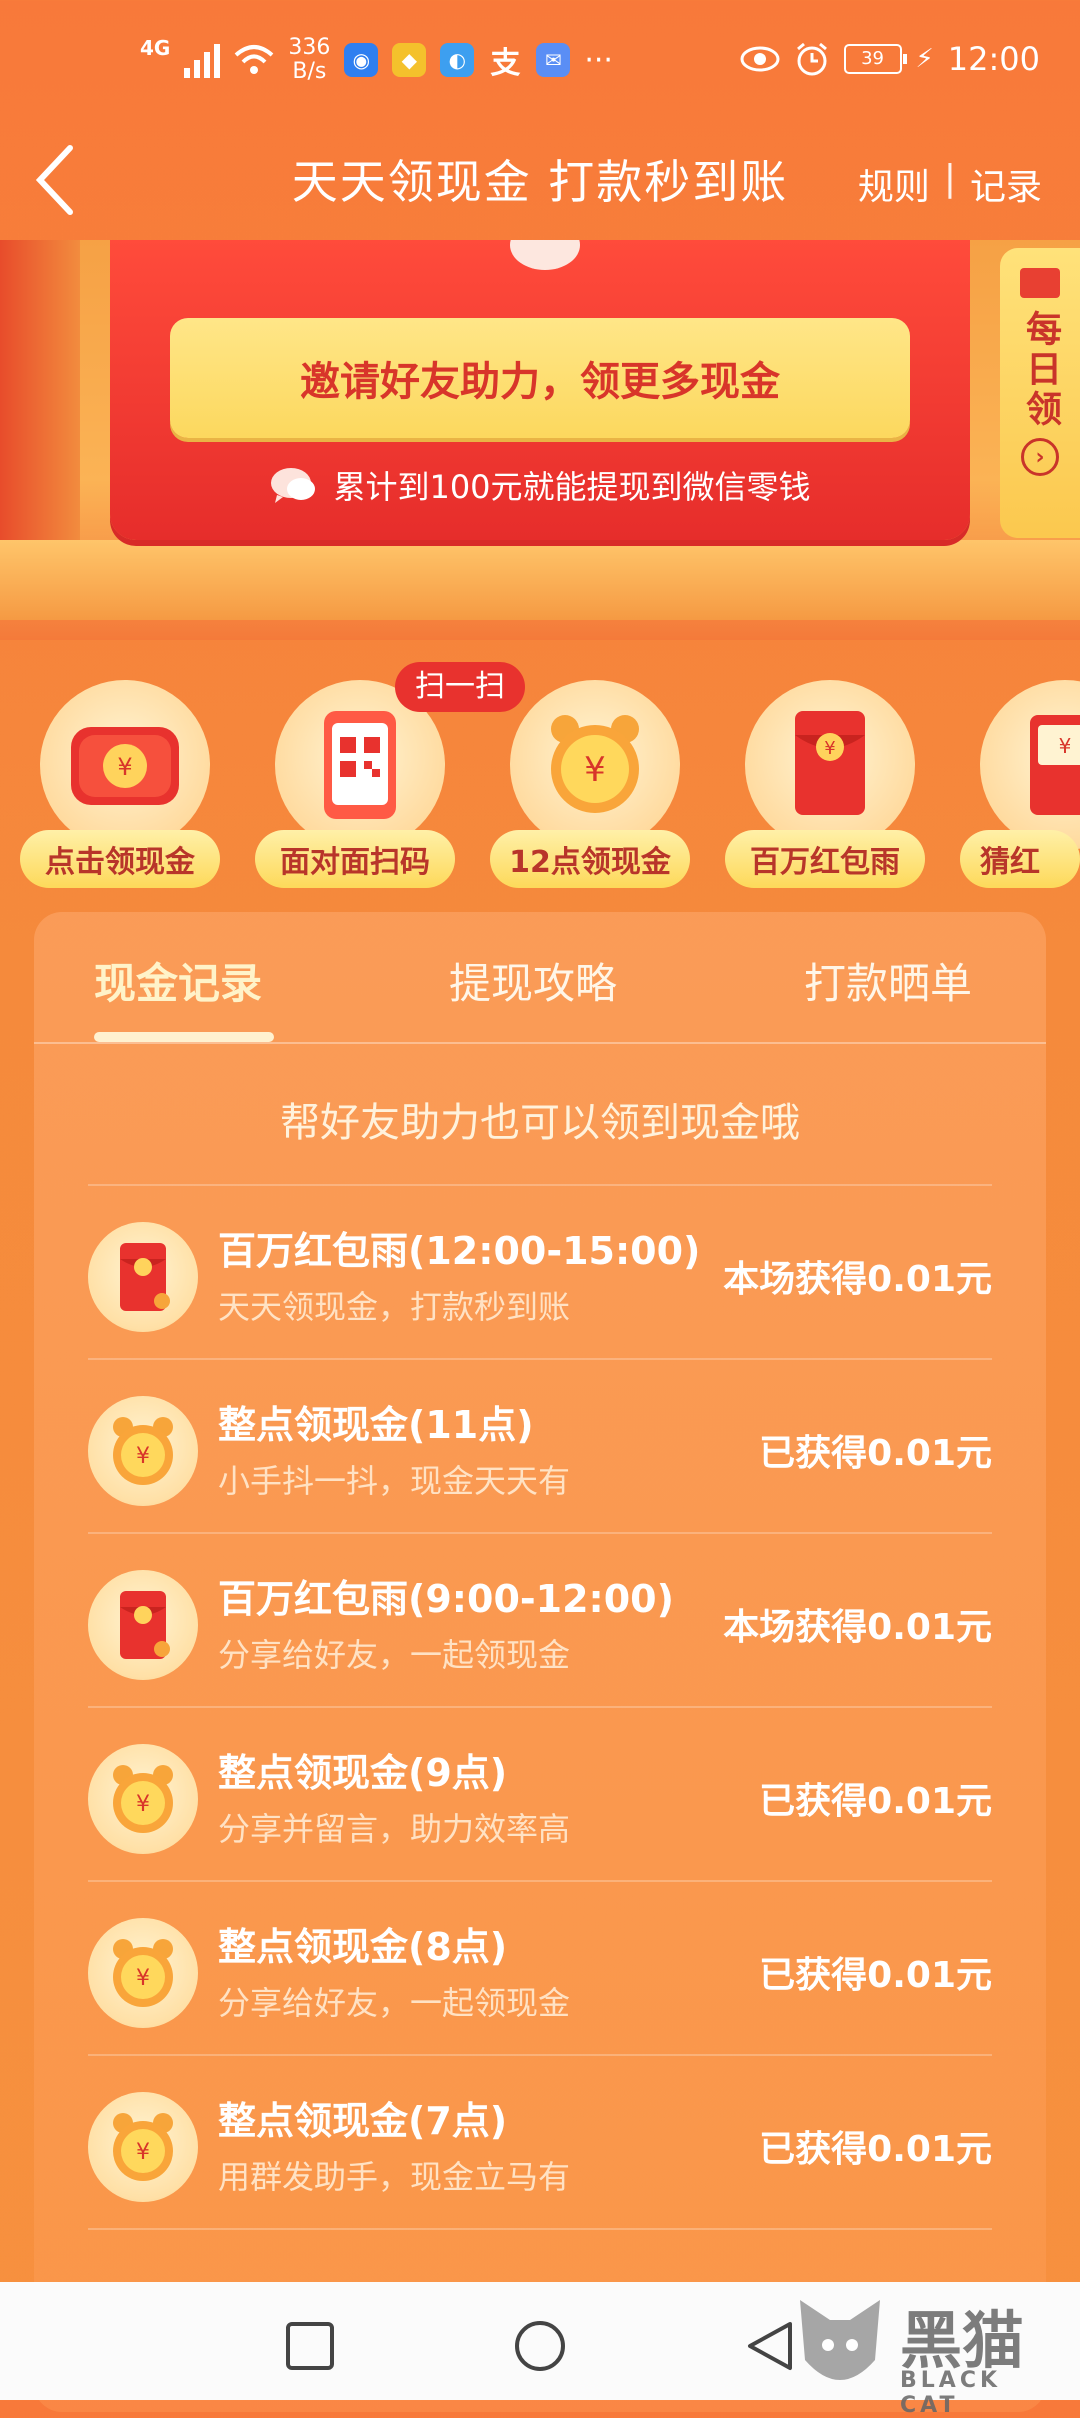 This screenshot has height=2418, width=1080. Describe the element at coordinates (394, 1307) in the screenshot. I see `record-subtitle: 天天领现金，打款秒到账` at that location.